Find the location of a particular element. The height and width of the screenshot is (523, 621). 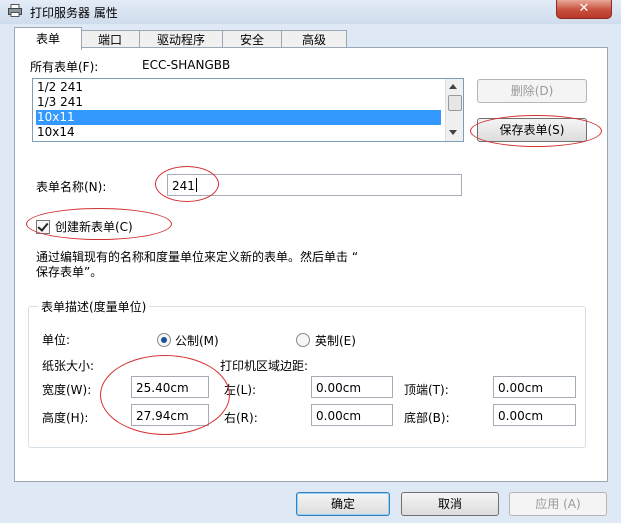

scroll-thumb is located at coordinates (455, 103).